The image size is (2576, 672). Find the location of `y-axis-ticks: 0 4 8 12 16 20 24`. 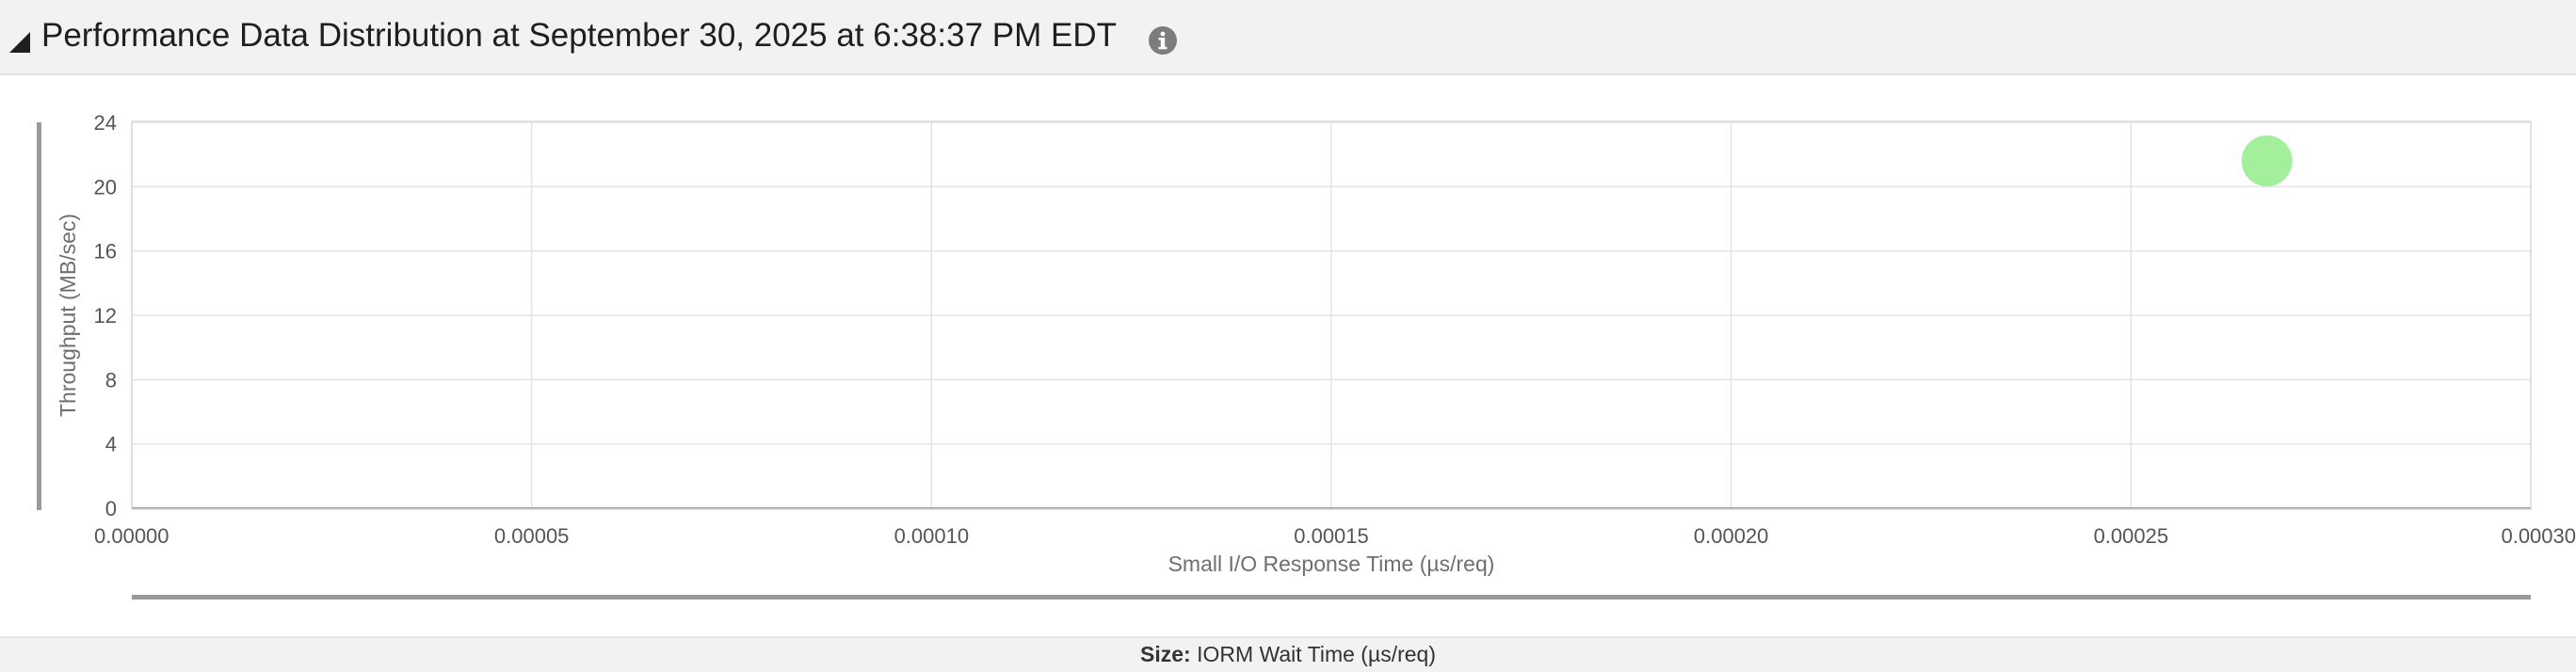

y-axis-ticks: 0 4 8 12 16 20 24 is located at coordinates (105, 315).